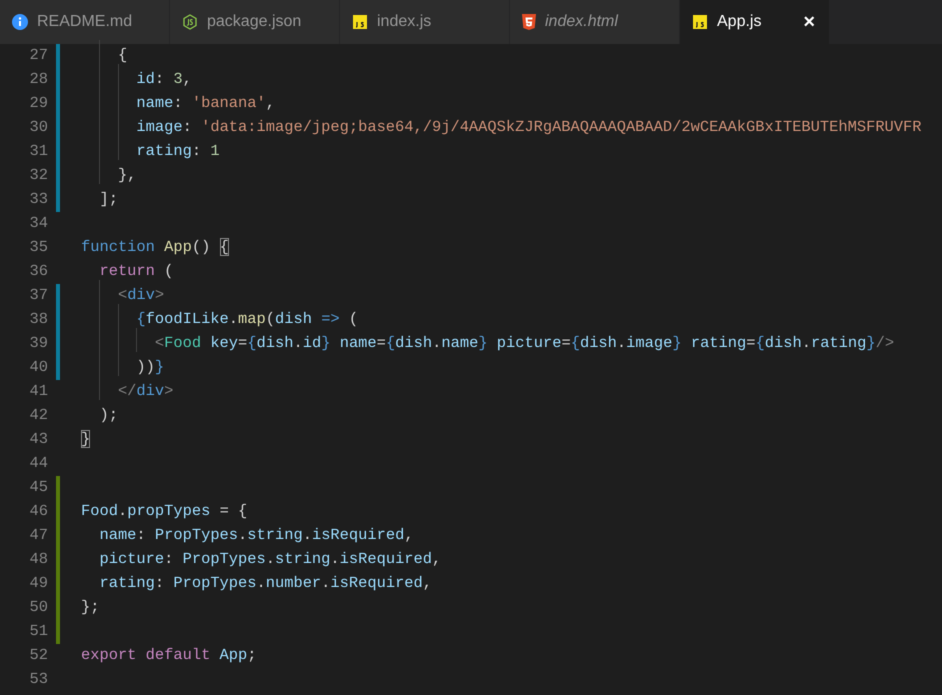 The image size is (942, 695). I want to click on code-line: export default App;, so click(169, 655).